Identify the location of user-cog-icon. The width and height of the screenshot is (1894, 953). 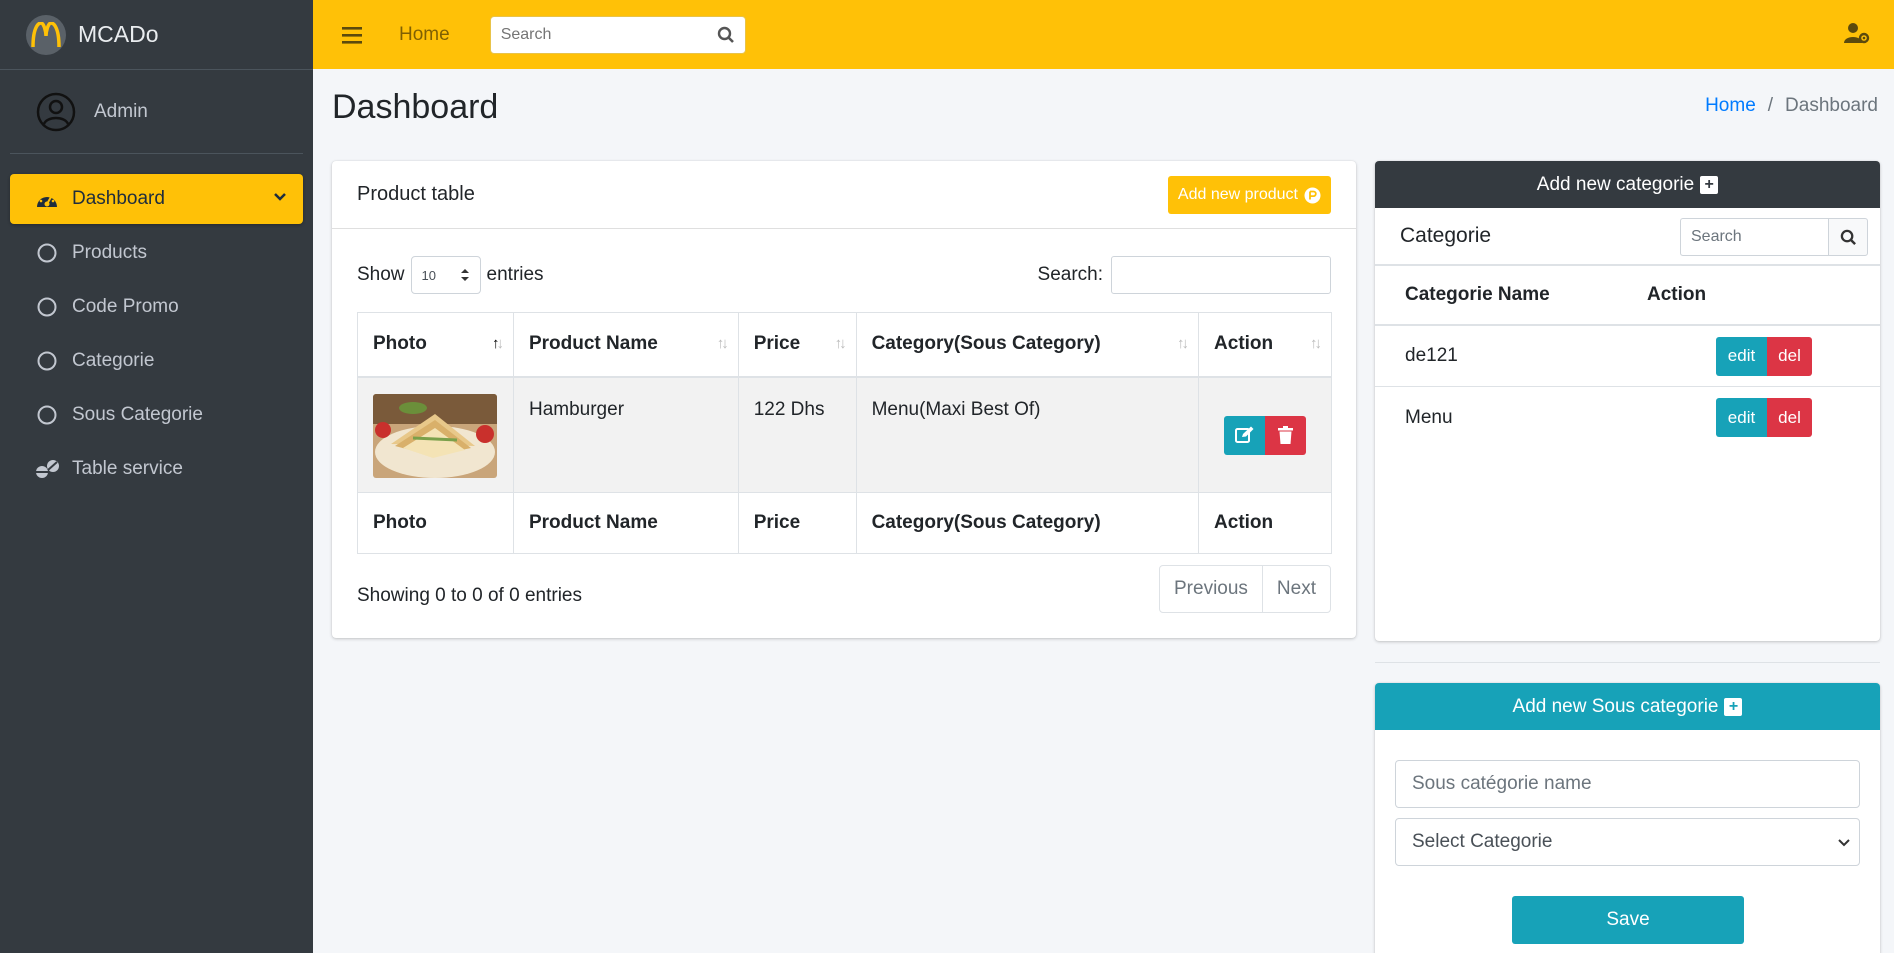
(1857, 33).